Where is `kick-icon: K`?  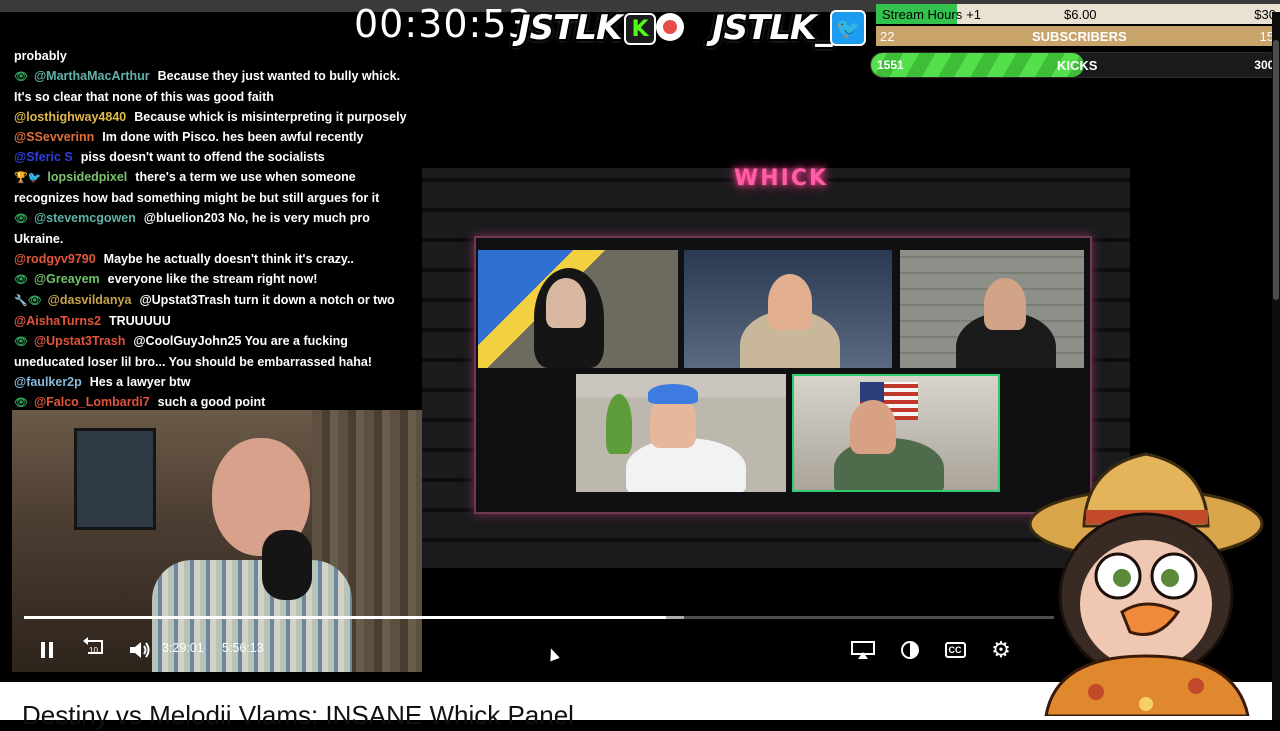
kick-icon: K is located at coordinates (640, 29).